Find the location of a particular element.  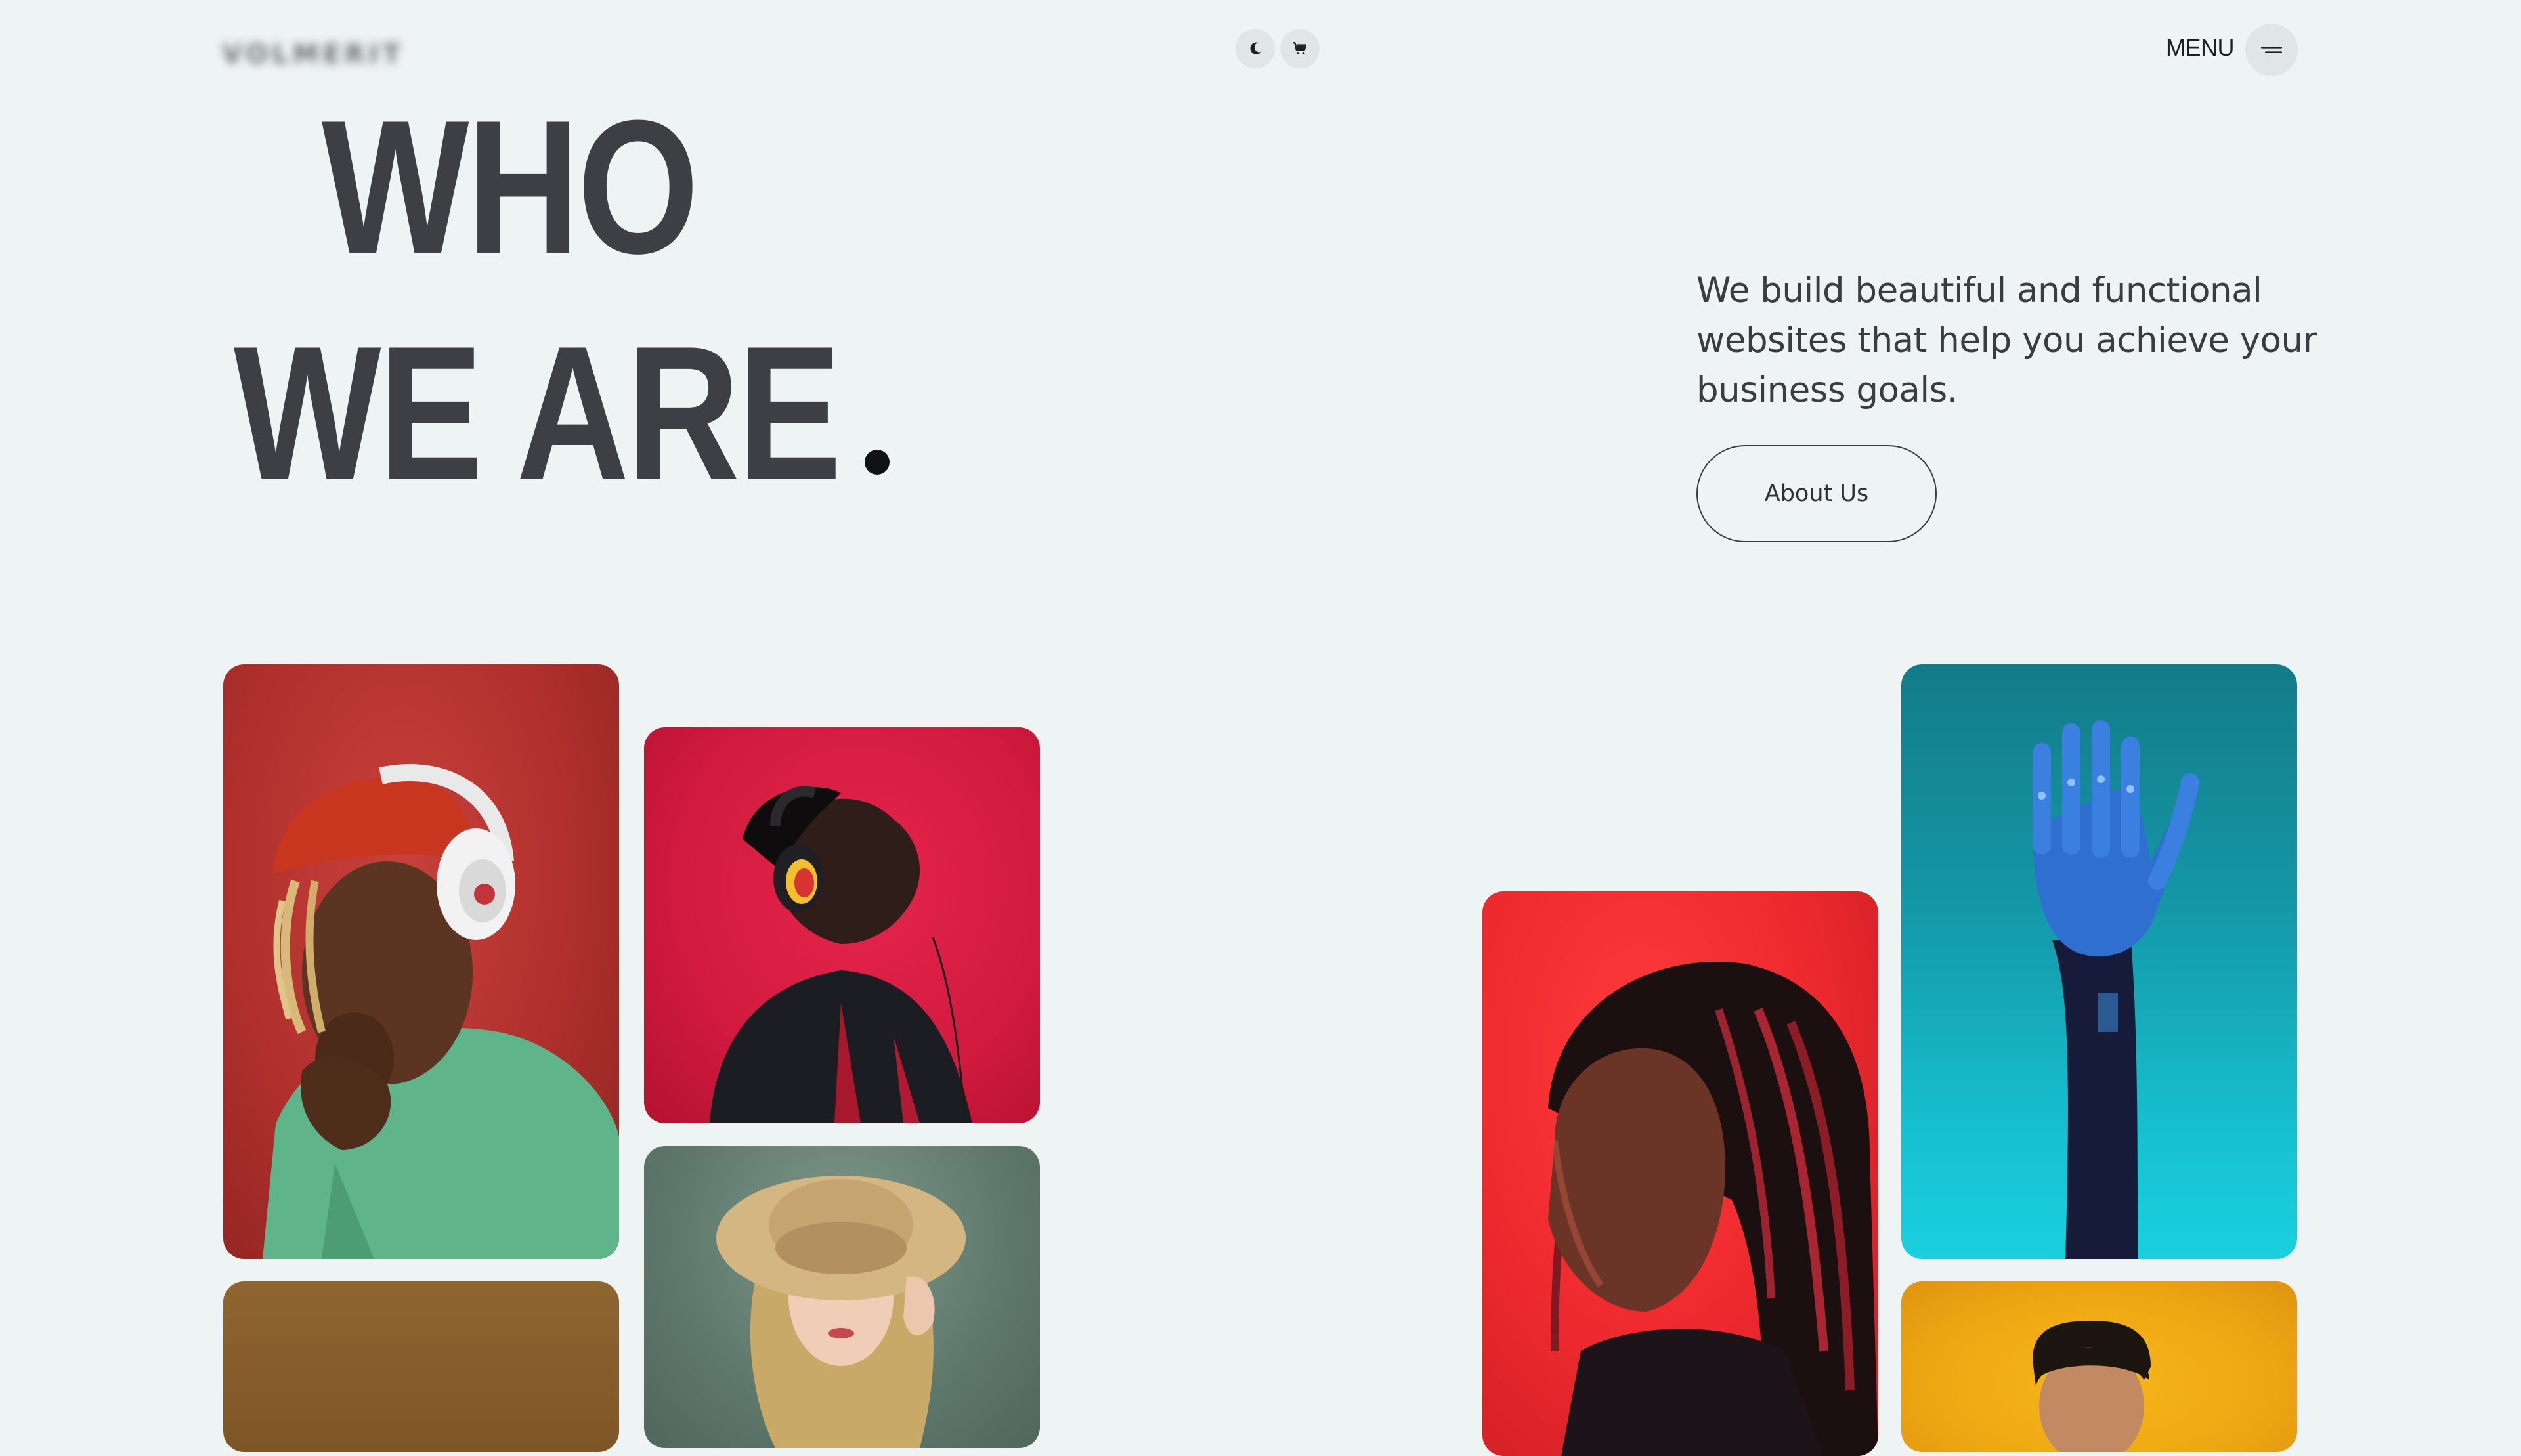

cart-button is located at coordinates (1300, 48).